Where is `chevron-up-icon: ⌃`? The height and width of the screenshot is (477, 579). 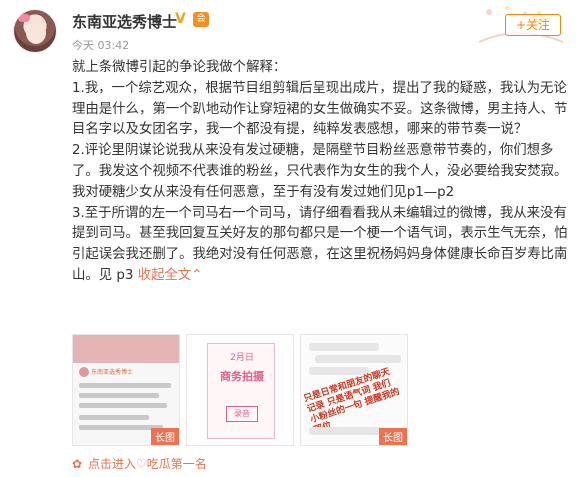 chevron-up-icon: ⌃ is located at coordinates (197, 275).